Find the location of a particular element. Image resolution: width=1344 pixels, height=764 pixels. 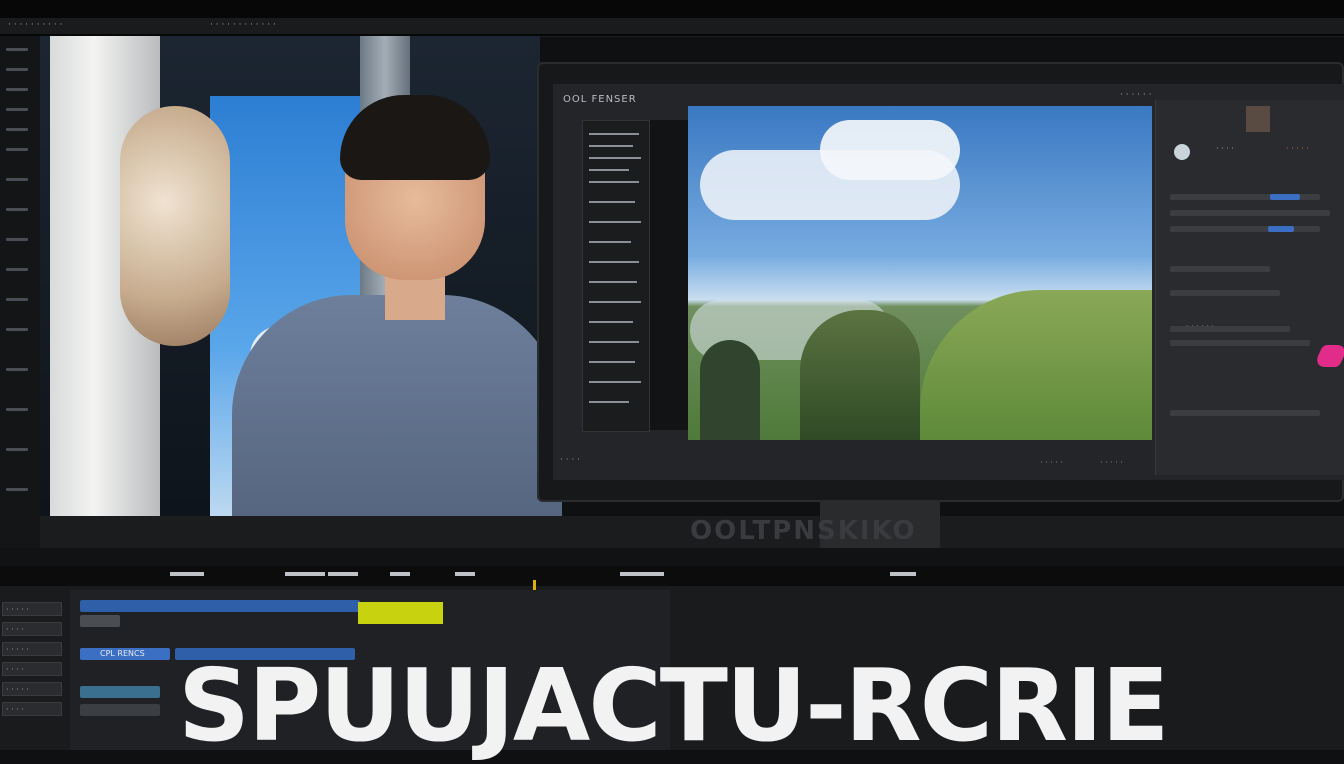

monitor-layer-list is located at coordinates (616, 276).